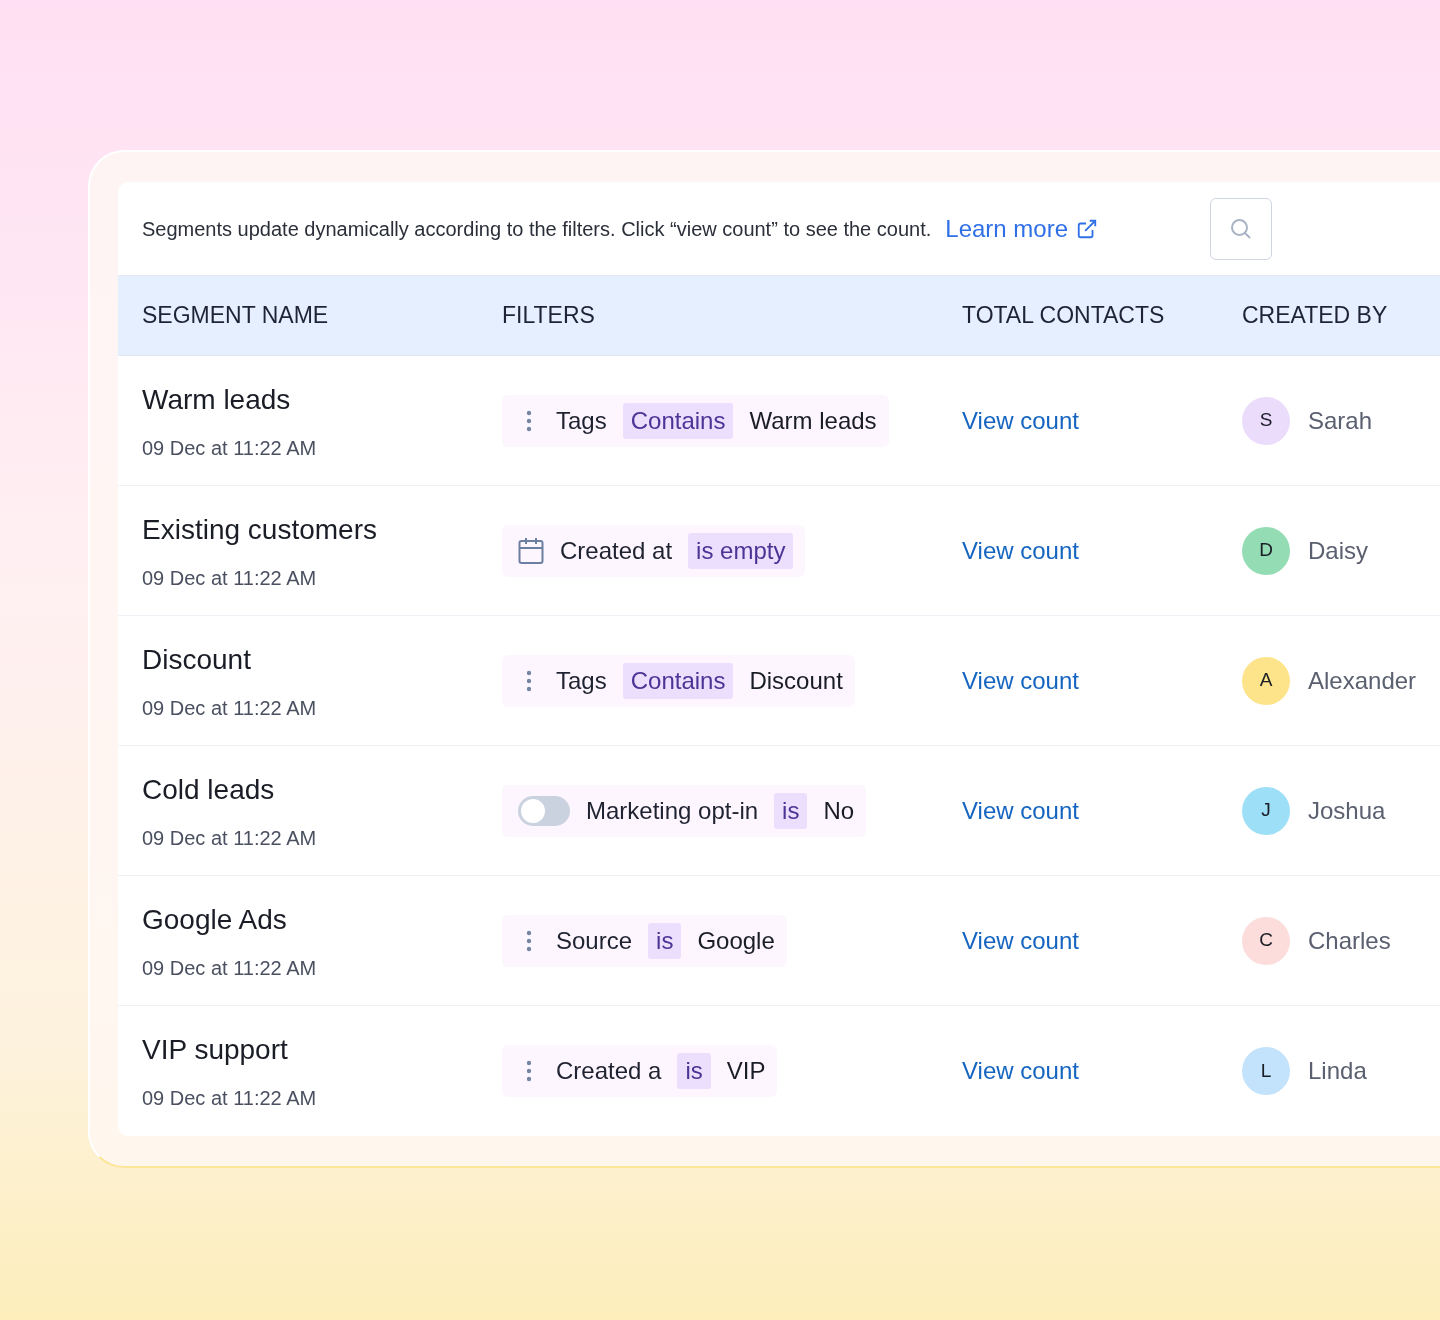  Describe the element at coordinates (609, 1071) in the screenshot. I see `filter-field: Created a` at that location.